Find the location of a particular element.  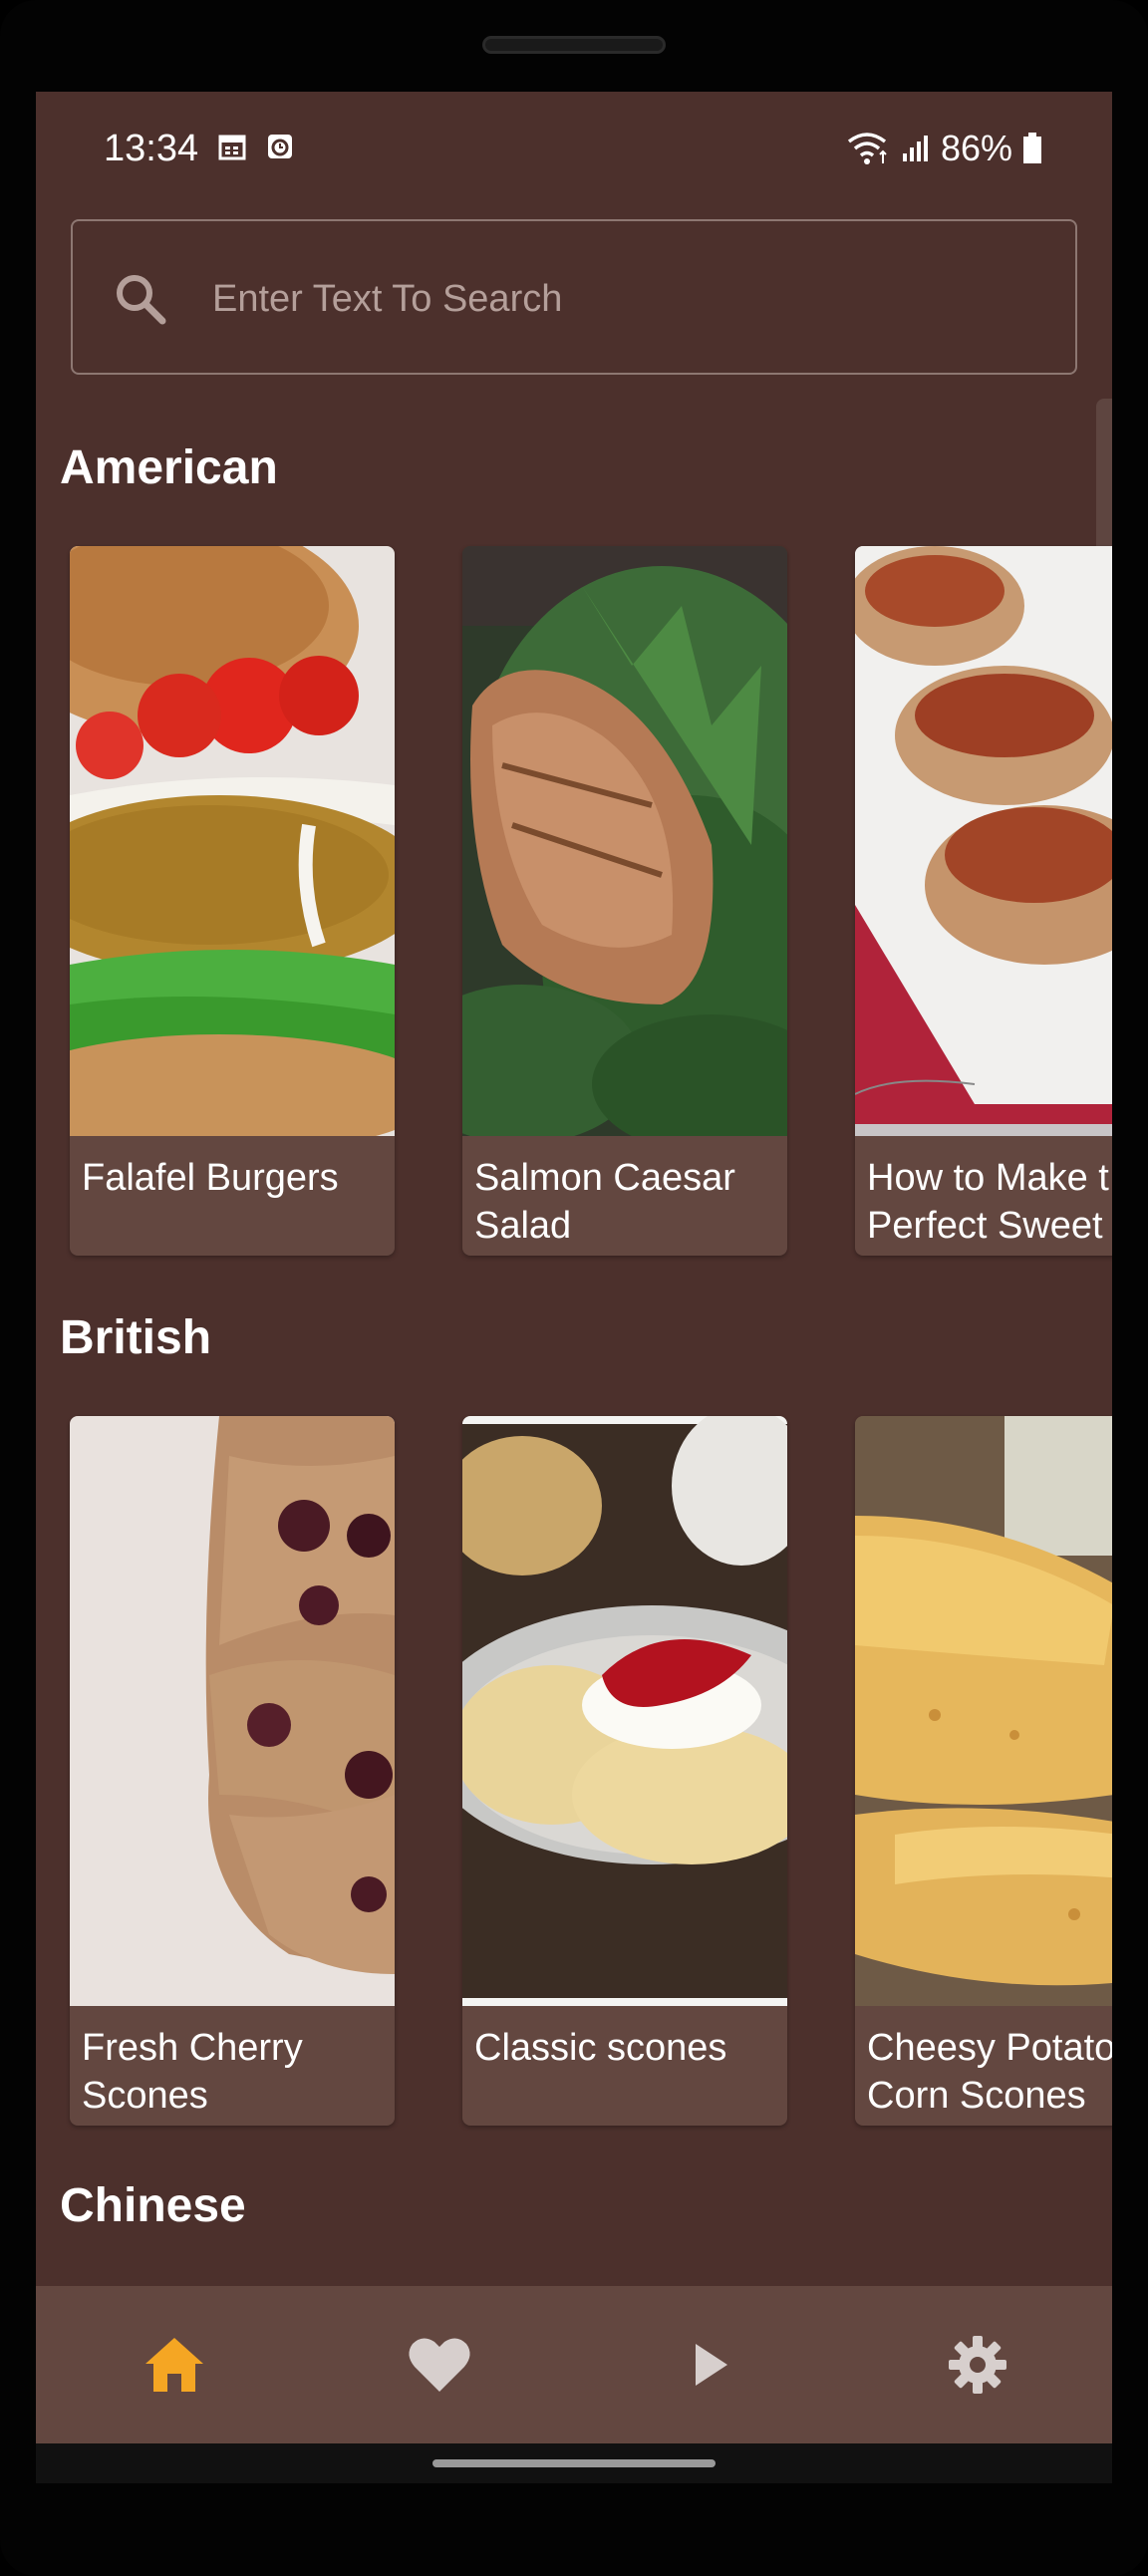

section-title-chinese: Chinese is located at coordinates (153, 2205).